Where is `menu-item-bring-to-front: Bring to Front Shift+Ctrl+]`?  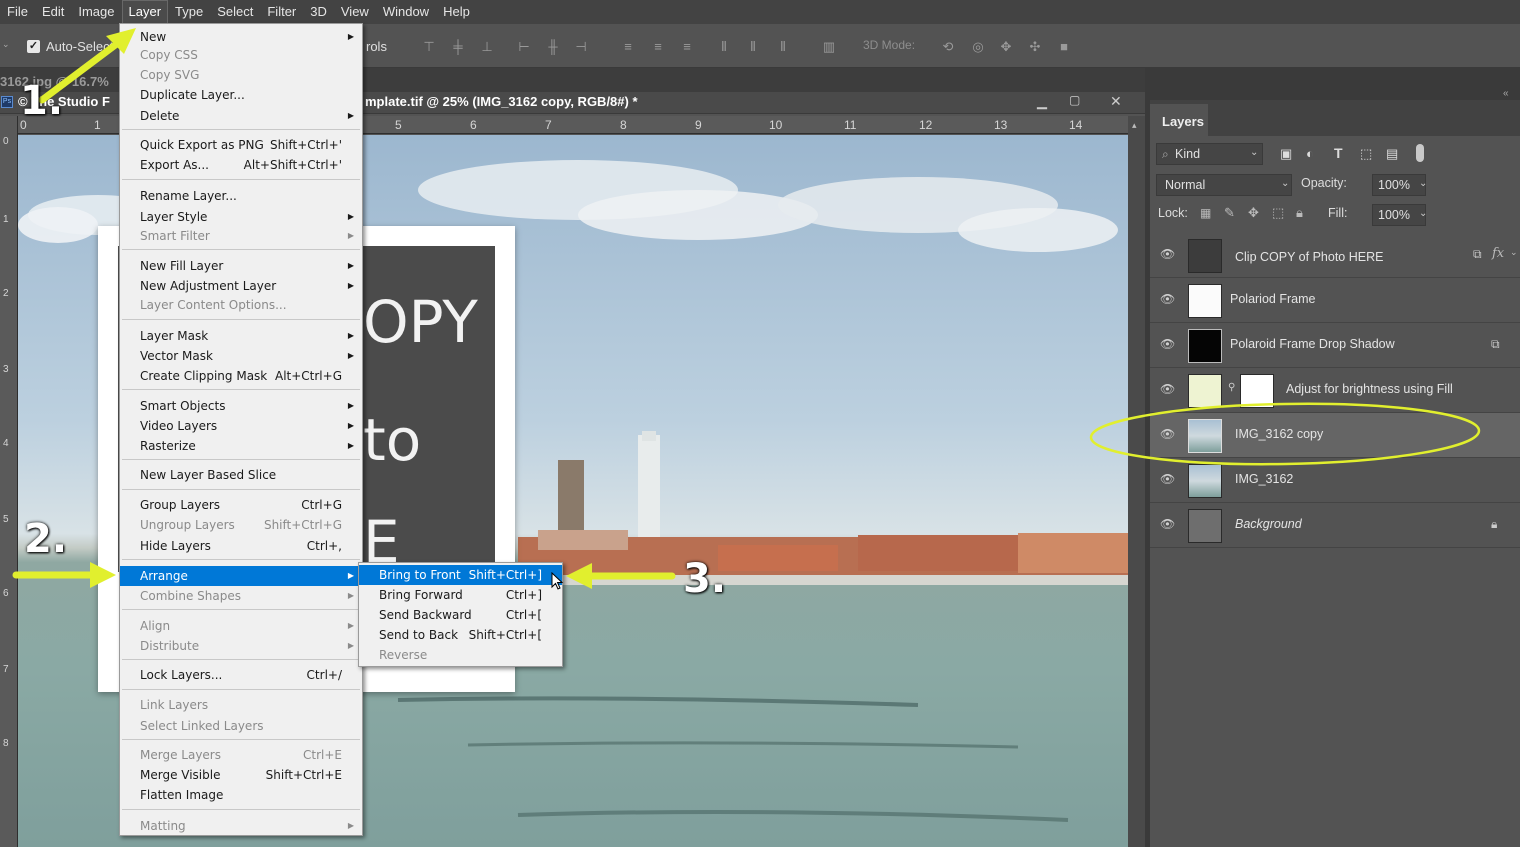 menu-item-bring-to-front: Bring to Front Shift+Ctrl+] is located at coordinates (460, 575).